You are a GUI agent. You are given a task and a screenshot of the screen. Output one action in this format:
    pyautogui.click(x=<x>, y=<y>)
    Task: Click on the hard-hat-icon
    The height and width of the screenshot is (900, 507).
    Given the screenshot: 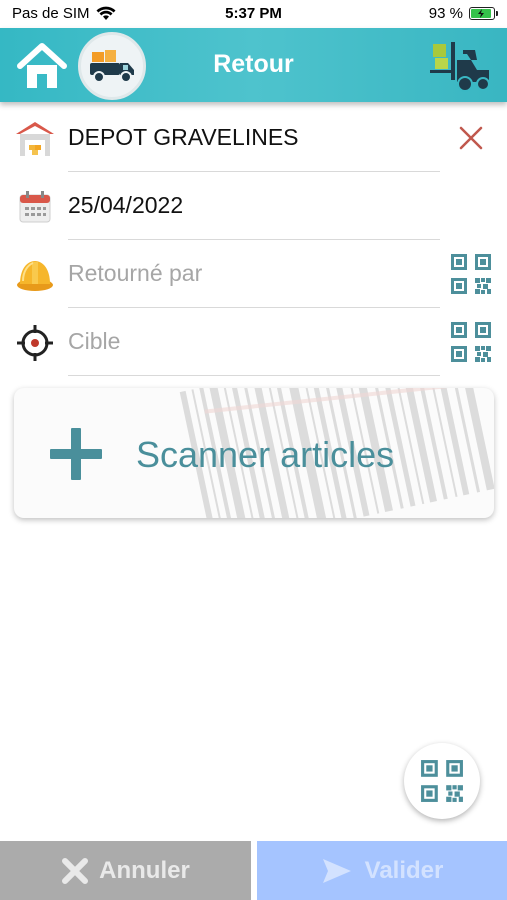 What is the action you would take?
    pyautogui.click(x=35, y=275)
    